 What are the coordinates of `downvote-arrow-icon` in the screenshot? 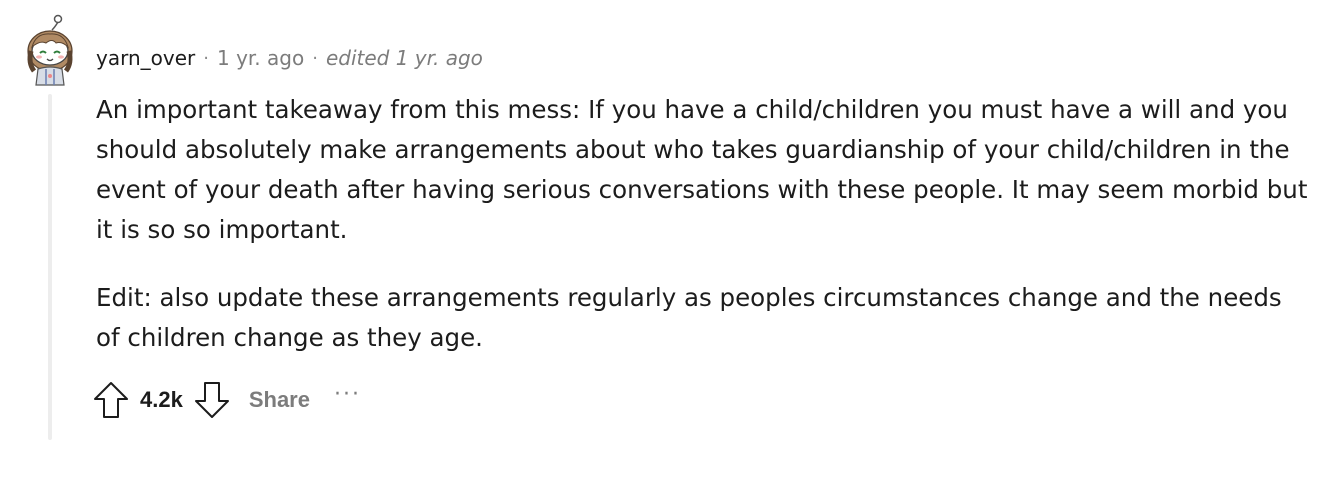 It's located at (211, 400).